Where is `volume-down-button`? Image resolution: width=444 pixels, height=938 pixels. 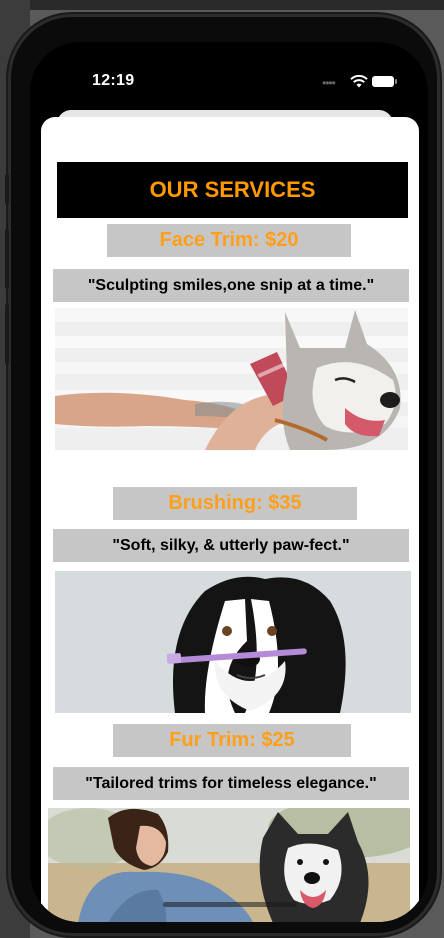 volume-down-button is located at coordinates (7, 334).